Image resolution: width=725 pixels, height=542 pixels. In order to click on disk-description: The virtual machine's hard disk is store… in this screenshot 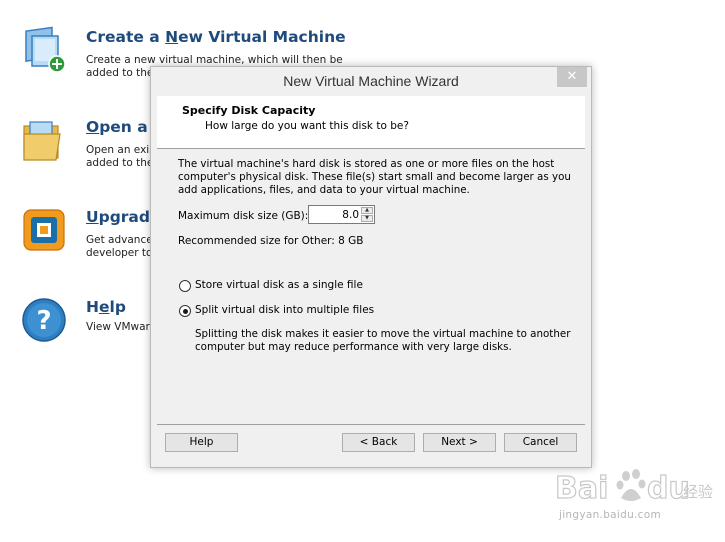, I will do `click(374, 177)`.